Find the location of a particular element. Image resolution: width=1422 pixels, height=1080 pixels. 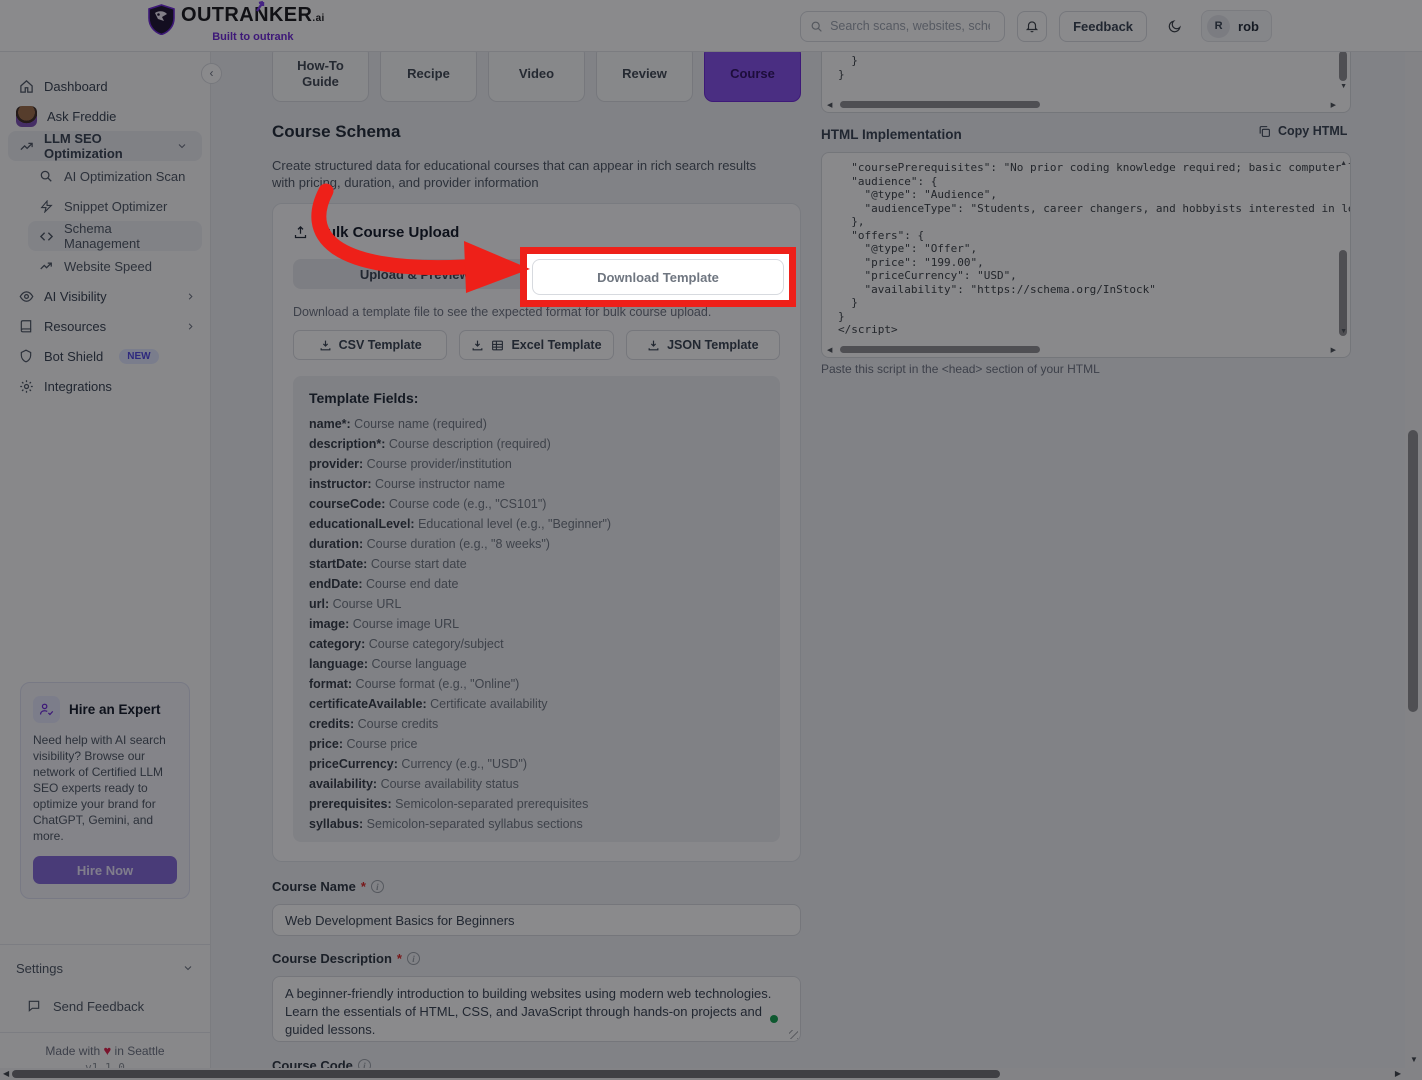

tutorial-highlight-box: Download Template is located at coordinates (658, 277).